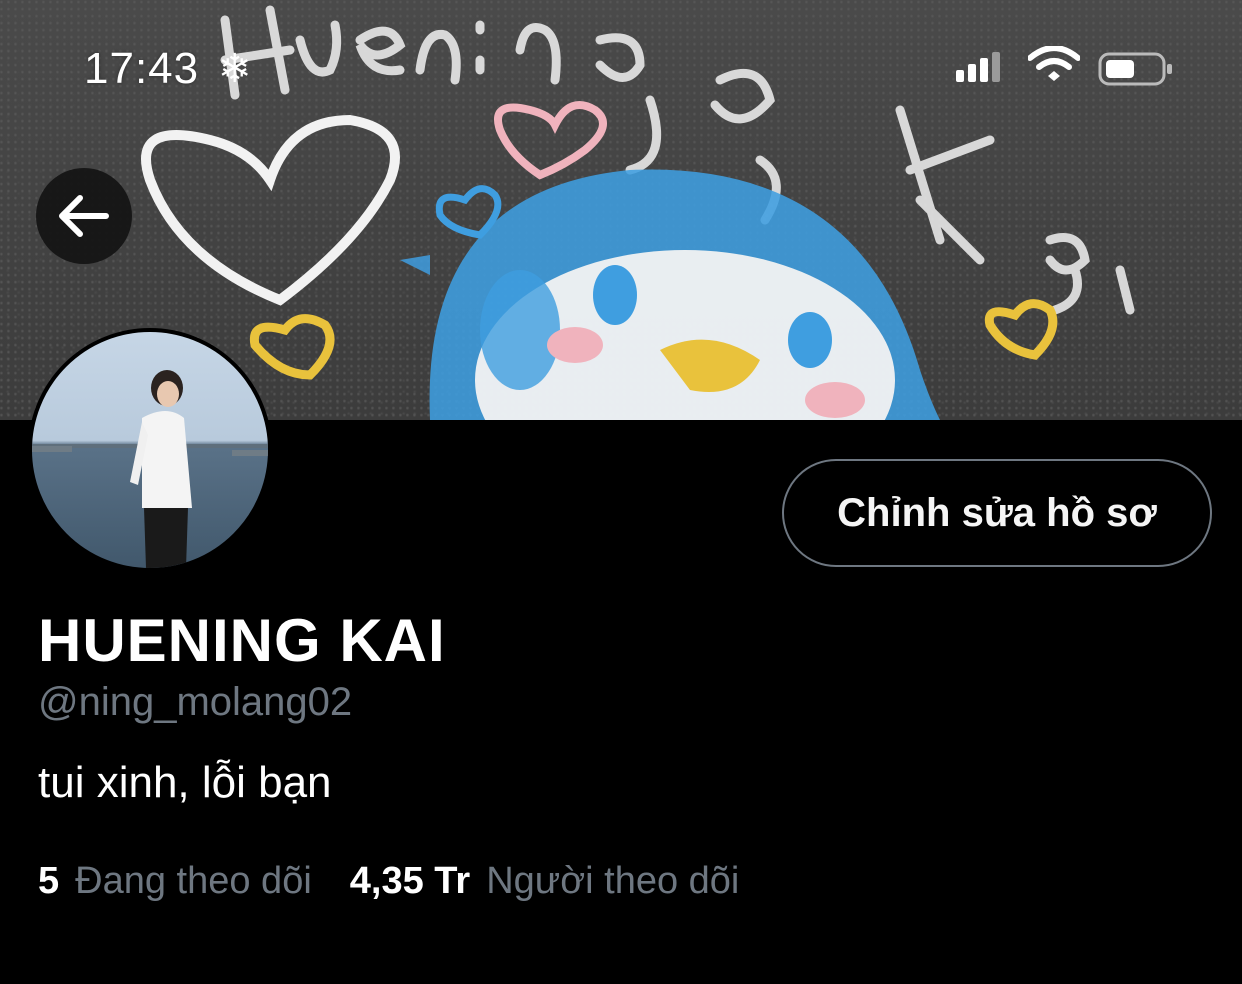 This screenshot has height=984, width=1242. Describe the element at coordinates (1054, 63) in the screenshot. I see `wifi-icon` at that location.